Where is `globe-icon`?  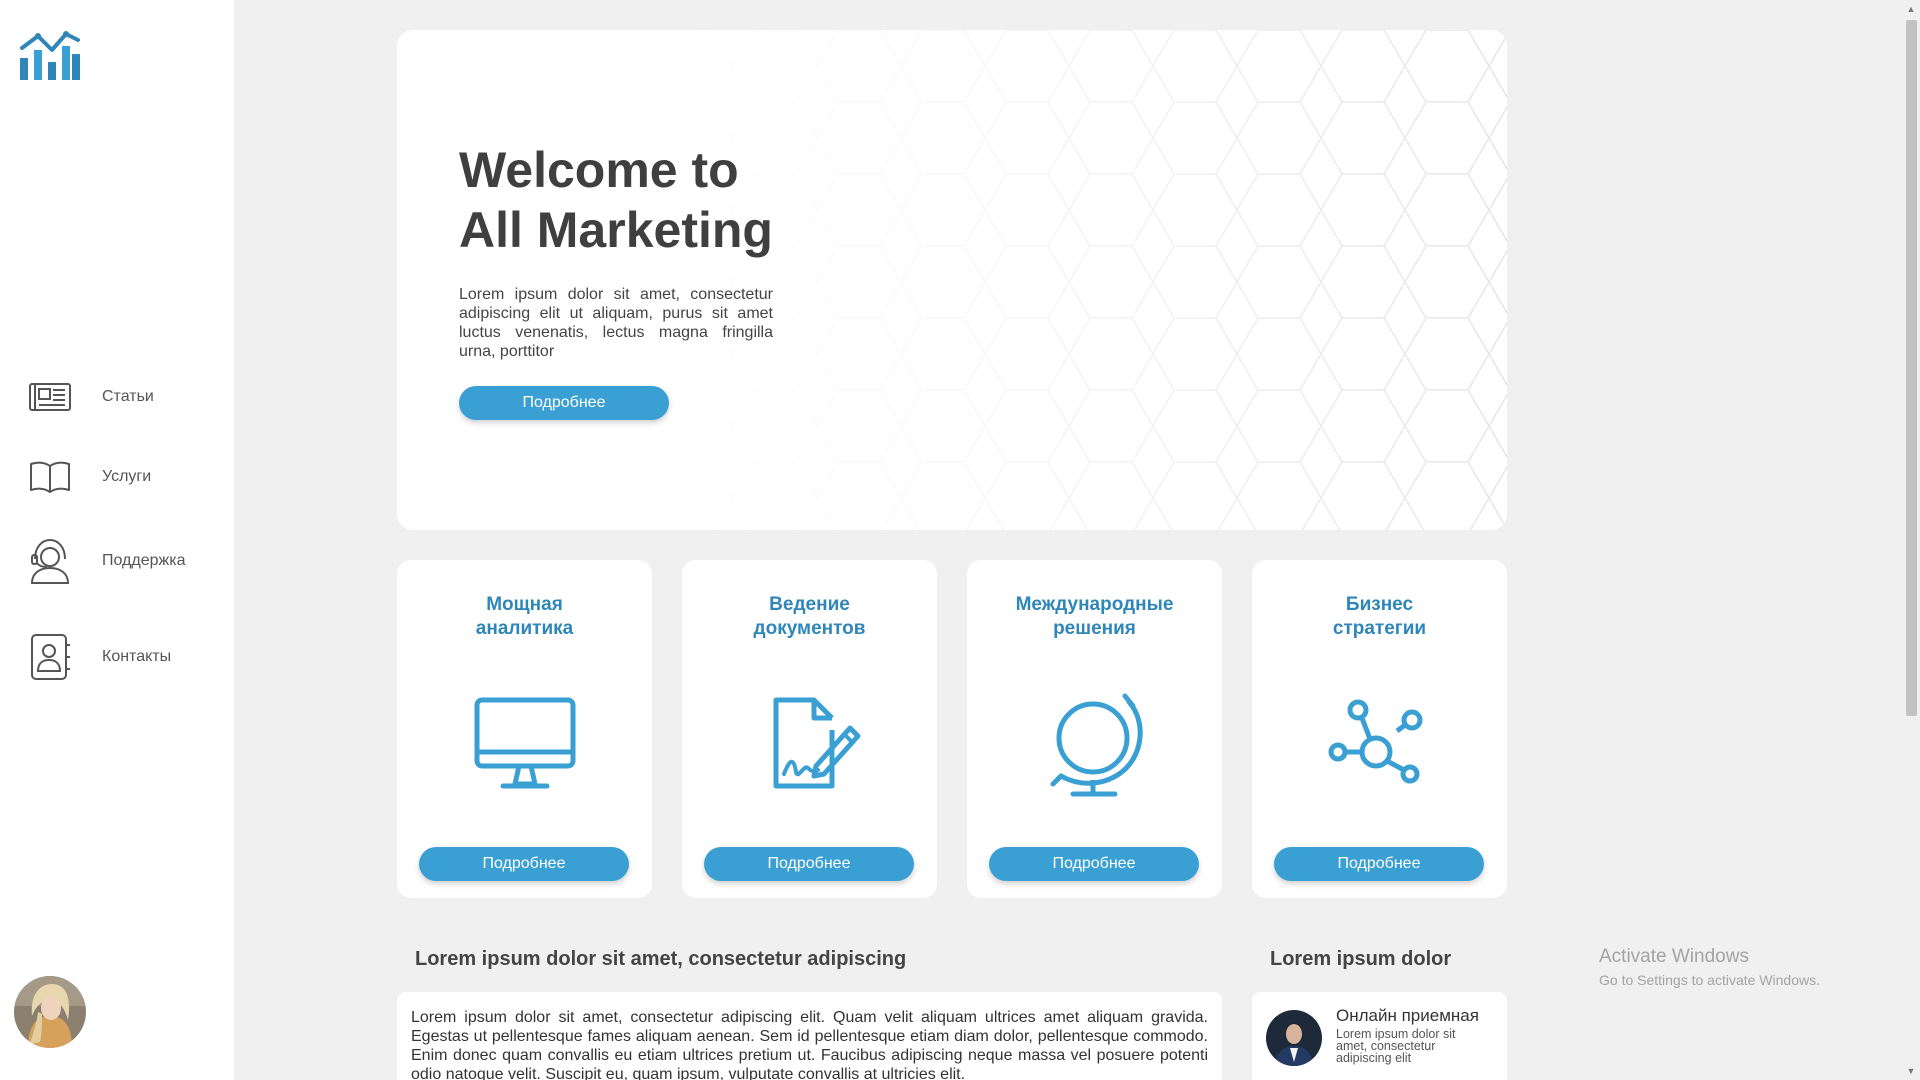 globe-icon is located at coordinates (1095, 744).